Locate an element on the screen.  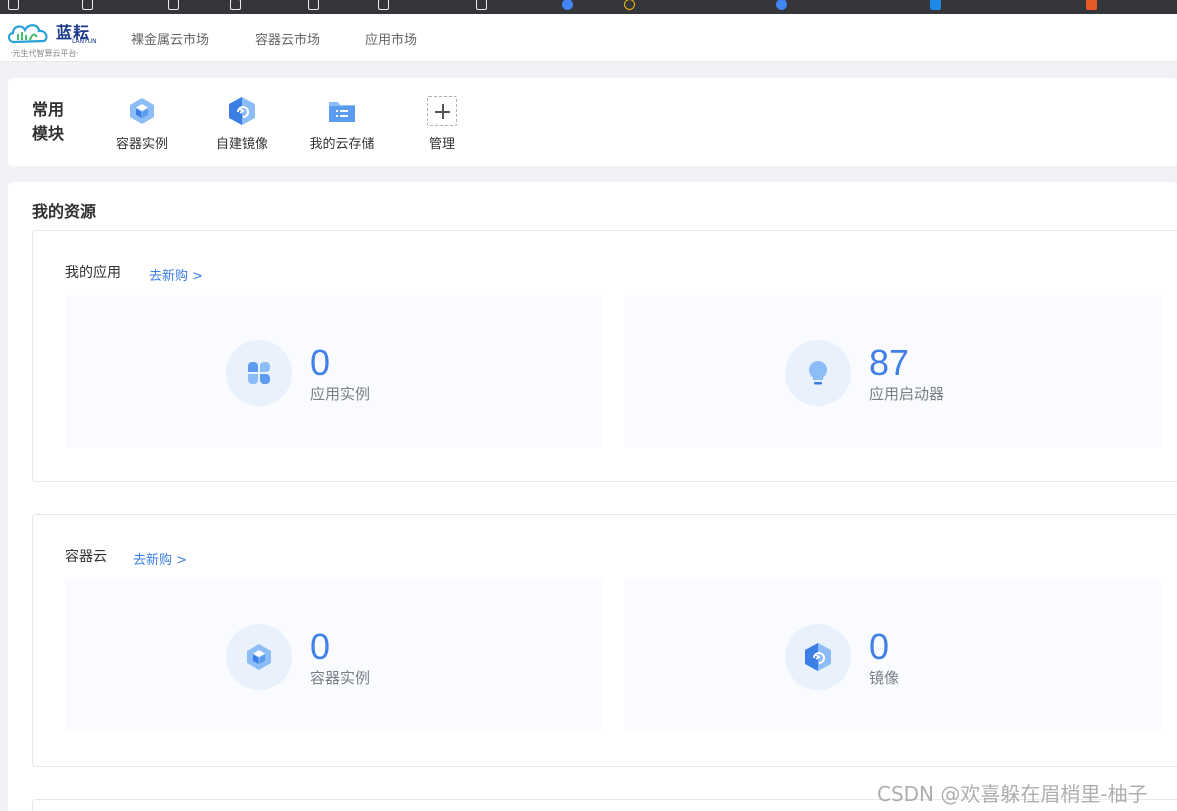
brand-logo: 蓝耘 LANYUN ·元生代智算云平台· is located at coordinates (51, 38).